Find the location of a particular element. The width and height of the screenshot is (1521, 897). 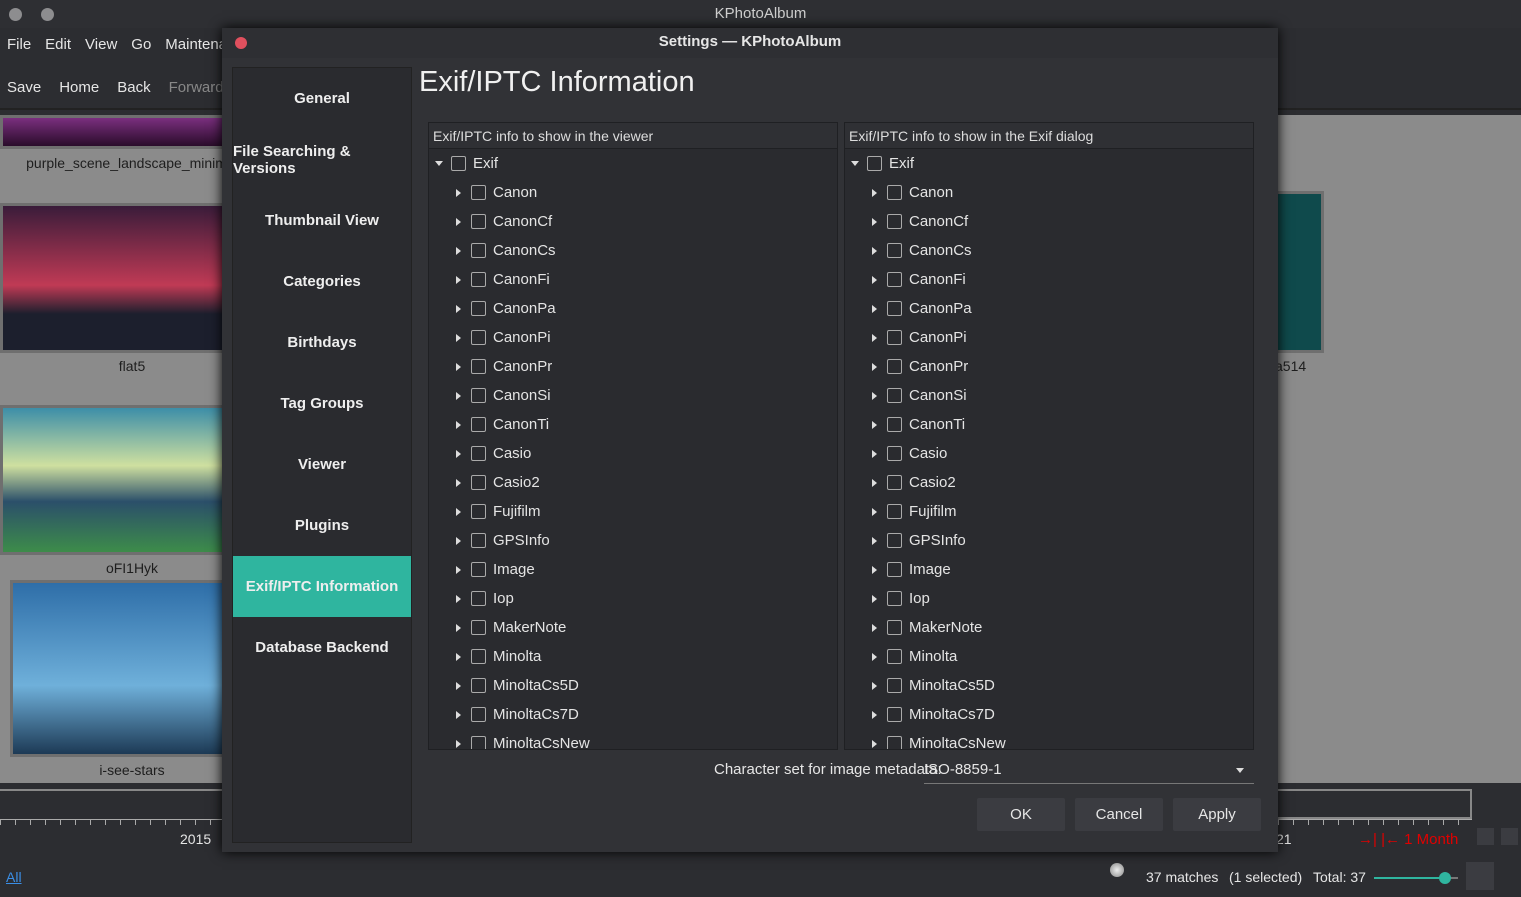

nav-item: Thumbnail View is located at coordinates (322, 220).